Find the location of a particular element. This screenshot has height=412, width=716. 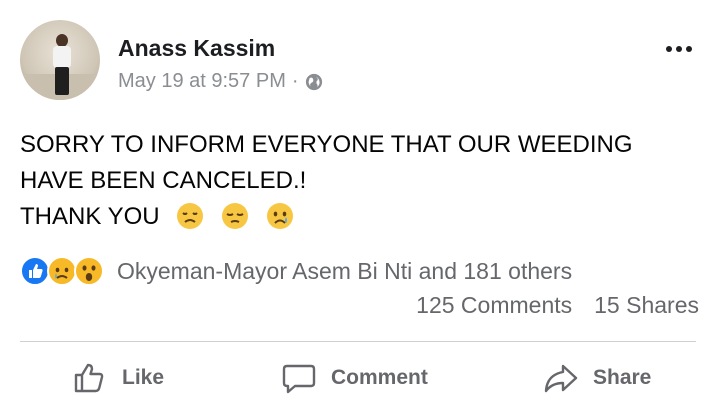

post-actions-bar: Like Comment Share is located at coordinates (358, 378).